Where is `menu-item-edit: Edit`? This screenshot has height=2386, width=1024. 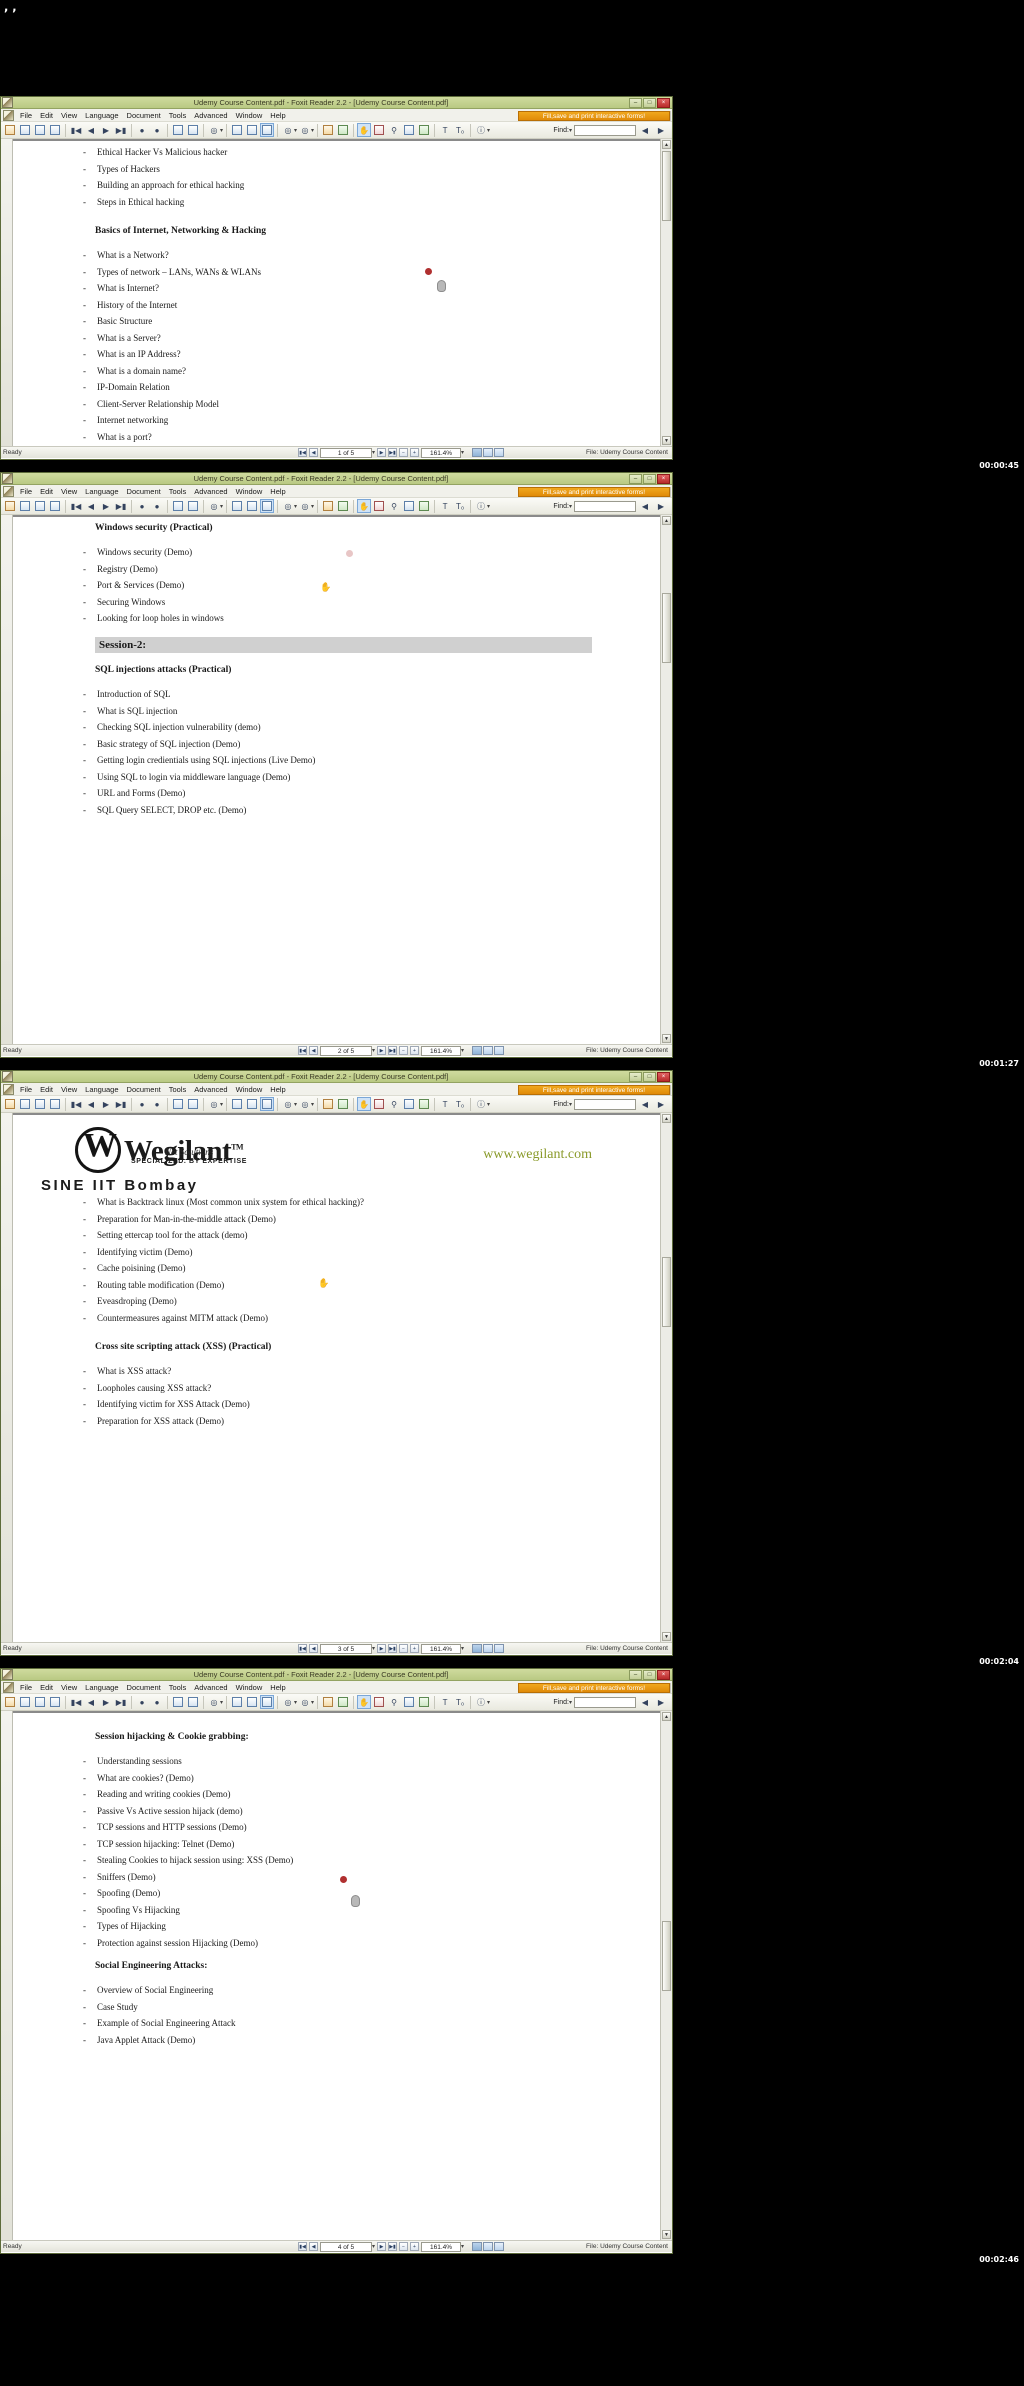
menu-item-edit: Edit is located at coordinates (46, 491).